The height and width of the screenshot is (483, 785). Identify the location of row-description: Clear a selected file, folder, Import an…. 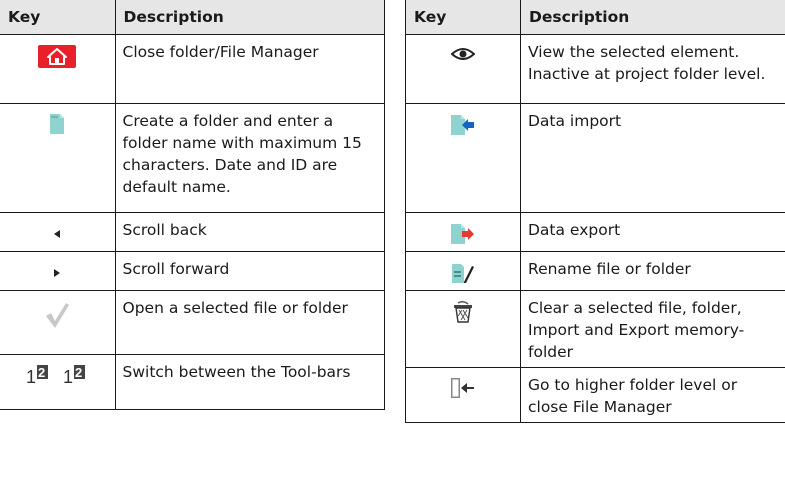
(652, 329).